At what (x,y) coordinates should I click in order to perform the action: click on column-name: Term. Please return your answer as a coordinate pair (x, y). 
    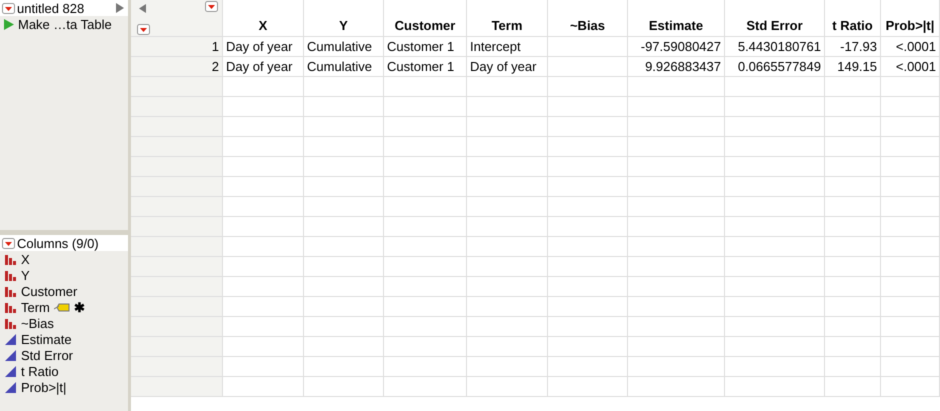
    Looking at the image, I should click on (35, 307).